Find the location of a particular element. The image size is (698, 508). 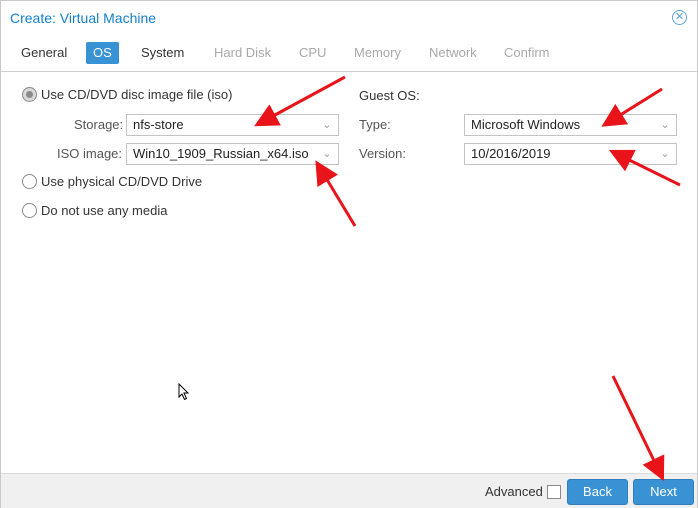

storage-value: nfs-store is located at coordinates (158, 124).